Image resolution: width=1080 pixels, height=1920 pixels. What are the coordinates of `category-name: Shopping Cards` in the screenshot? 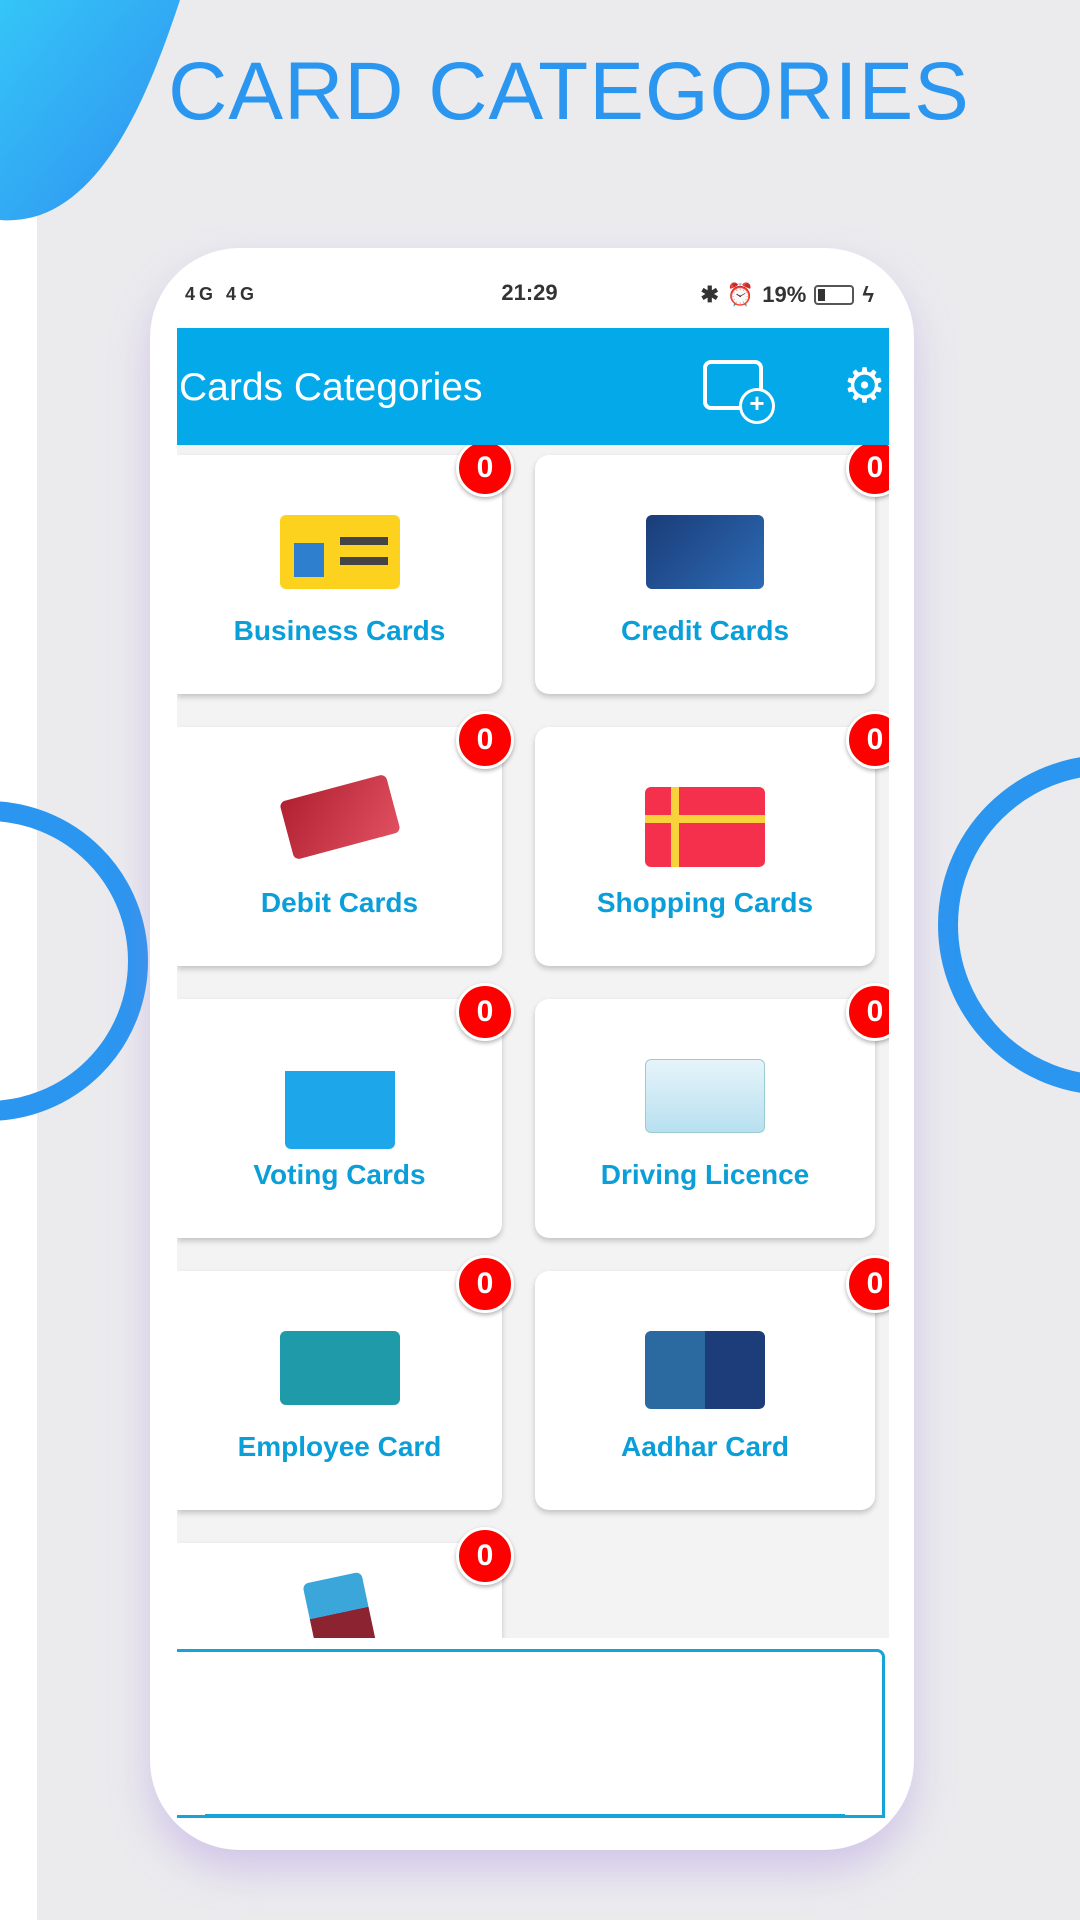 It's located at (705, 902).